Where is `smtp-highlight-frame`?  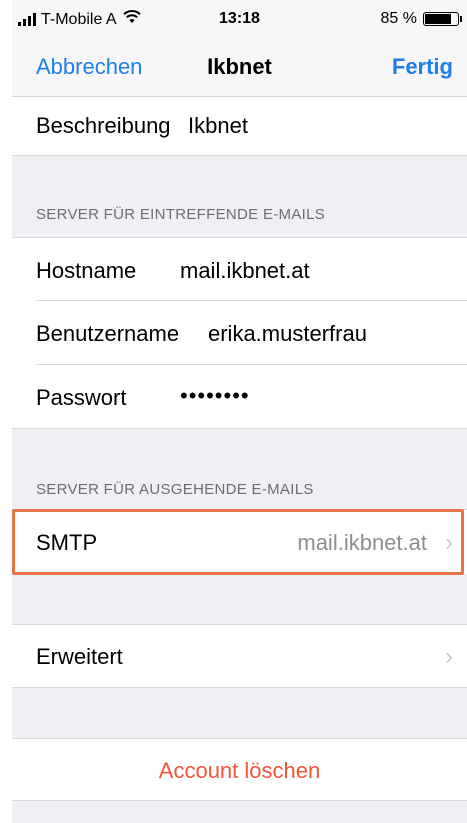
smtp-highlight-frame is located at coordinates (238, 542).